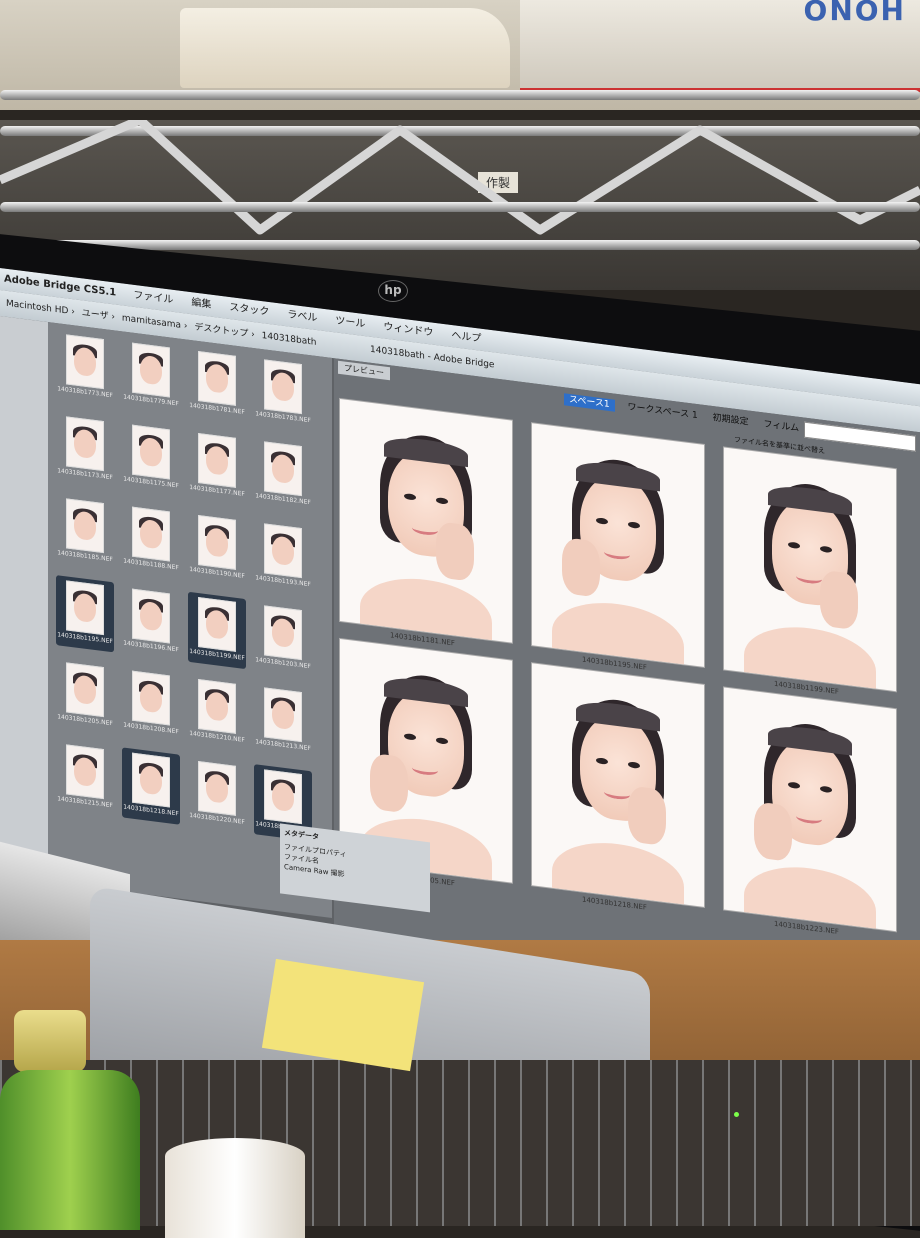  I want to click on menu-item: ファイル, so click(153, 298).